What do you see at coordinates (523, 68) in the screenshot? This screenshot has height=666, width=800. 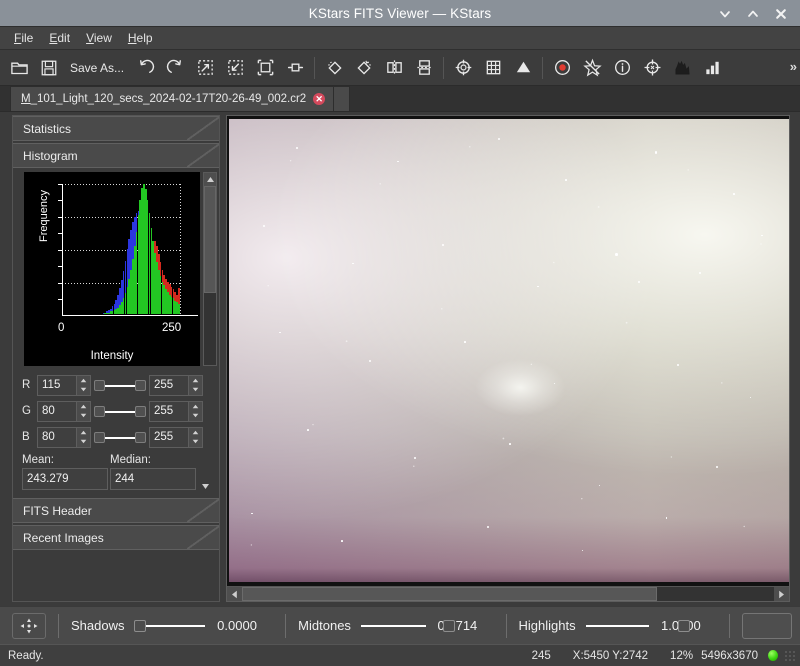 I see `peak-icon` at bounding box center [523, 68].